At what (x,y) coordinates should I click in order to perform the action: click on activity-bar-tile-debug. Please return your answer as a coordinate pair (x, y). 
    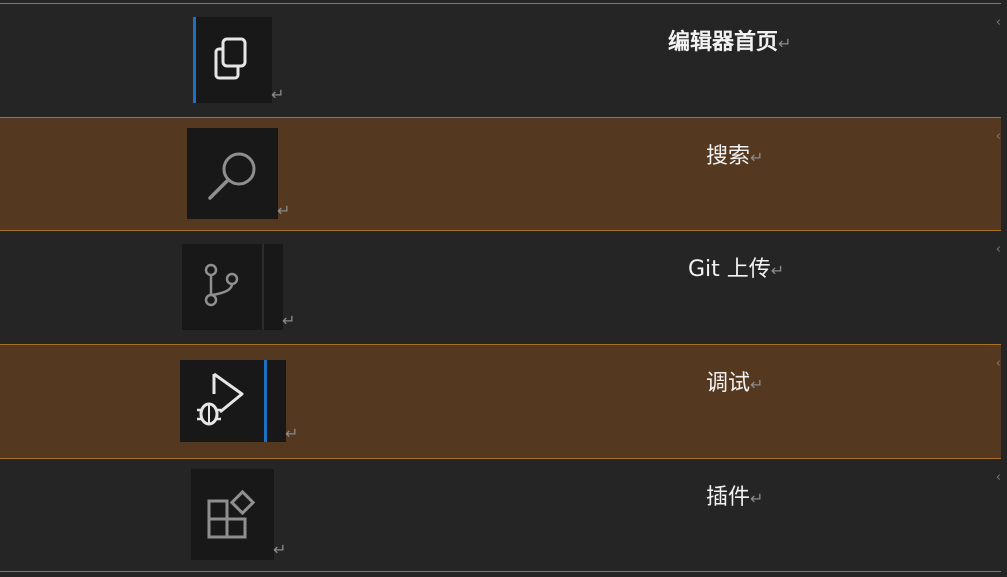
    Looking at the image, I should click on (233, 401).